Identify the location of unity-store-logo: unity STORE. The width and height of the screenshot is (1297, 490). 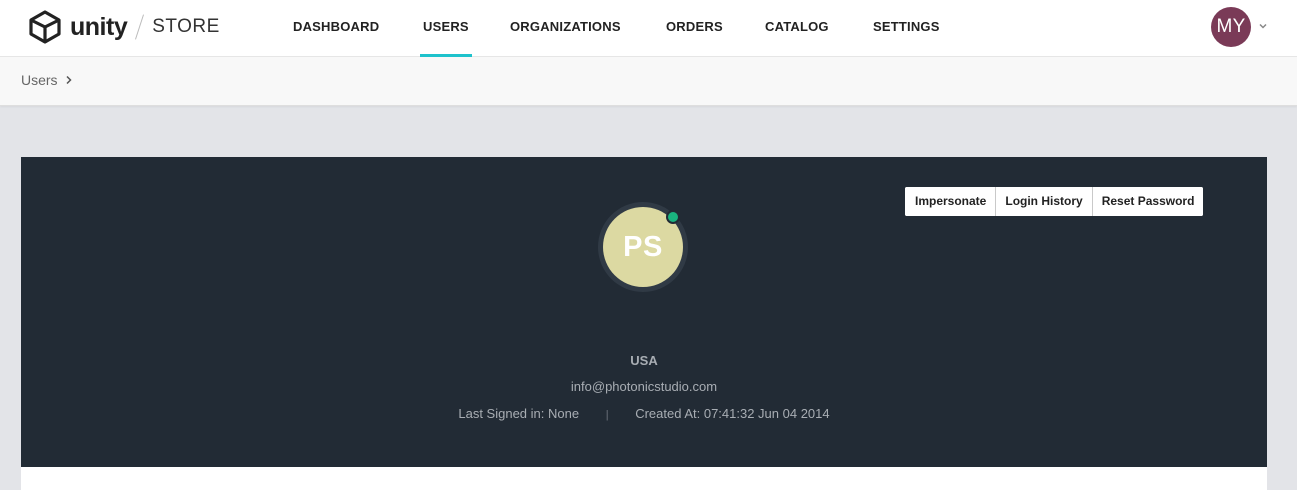
(123, 27).